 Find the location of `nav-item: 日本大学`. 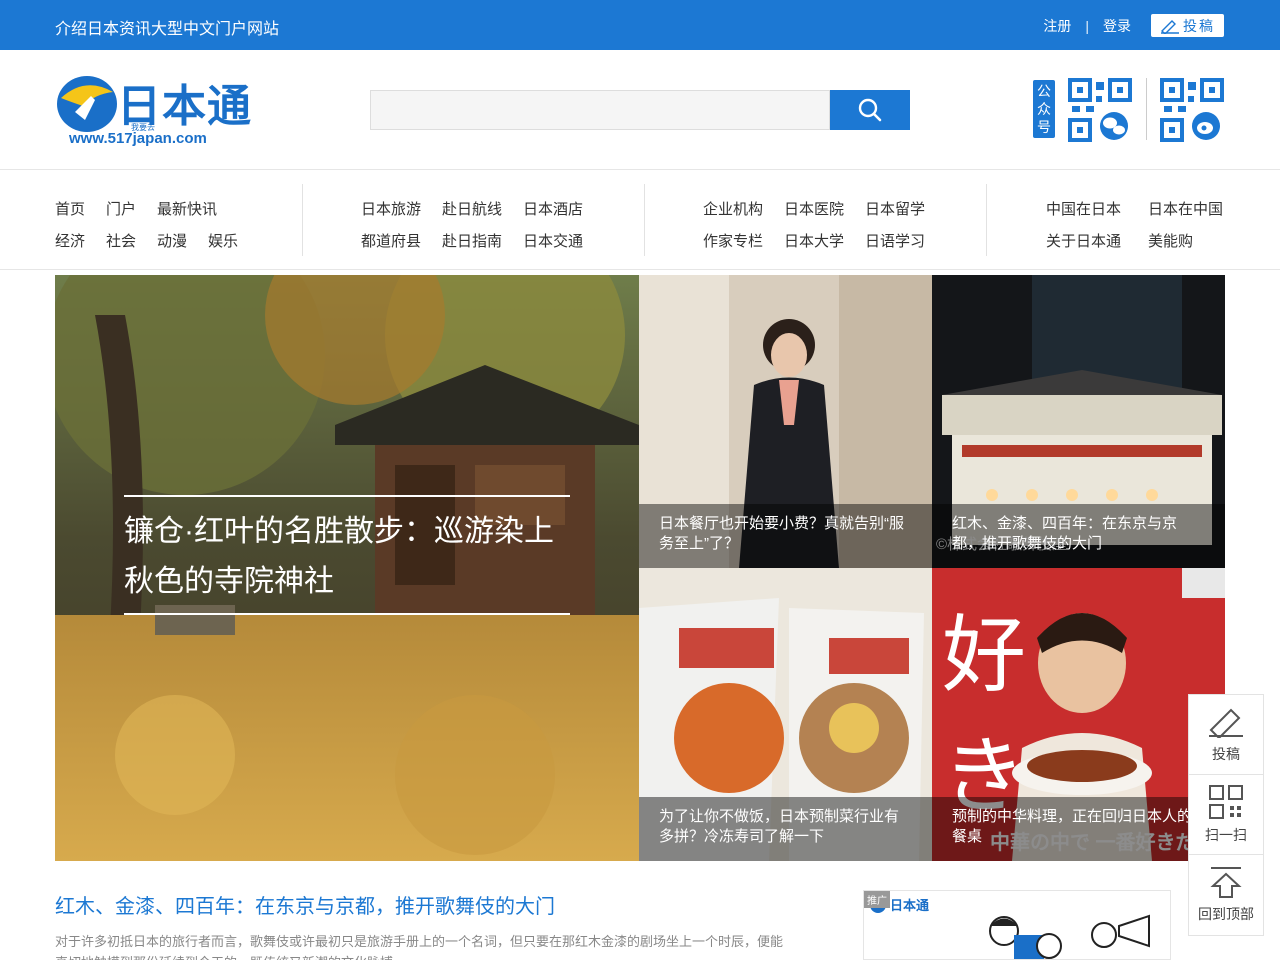

nav-item: 日本大学 is located at coordinates (814, 240).